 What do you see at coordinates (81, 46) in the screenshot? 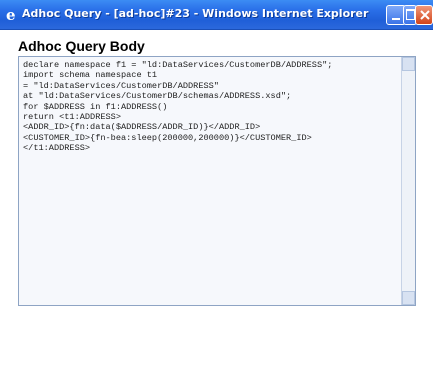
I see `page-title: Adhoc Query Body` at bounding box center [81, 46].